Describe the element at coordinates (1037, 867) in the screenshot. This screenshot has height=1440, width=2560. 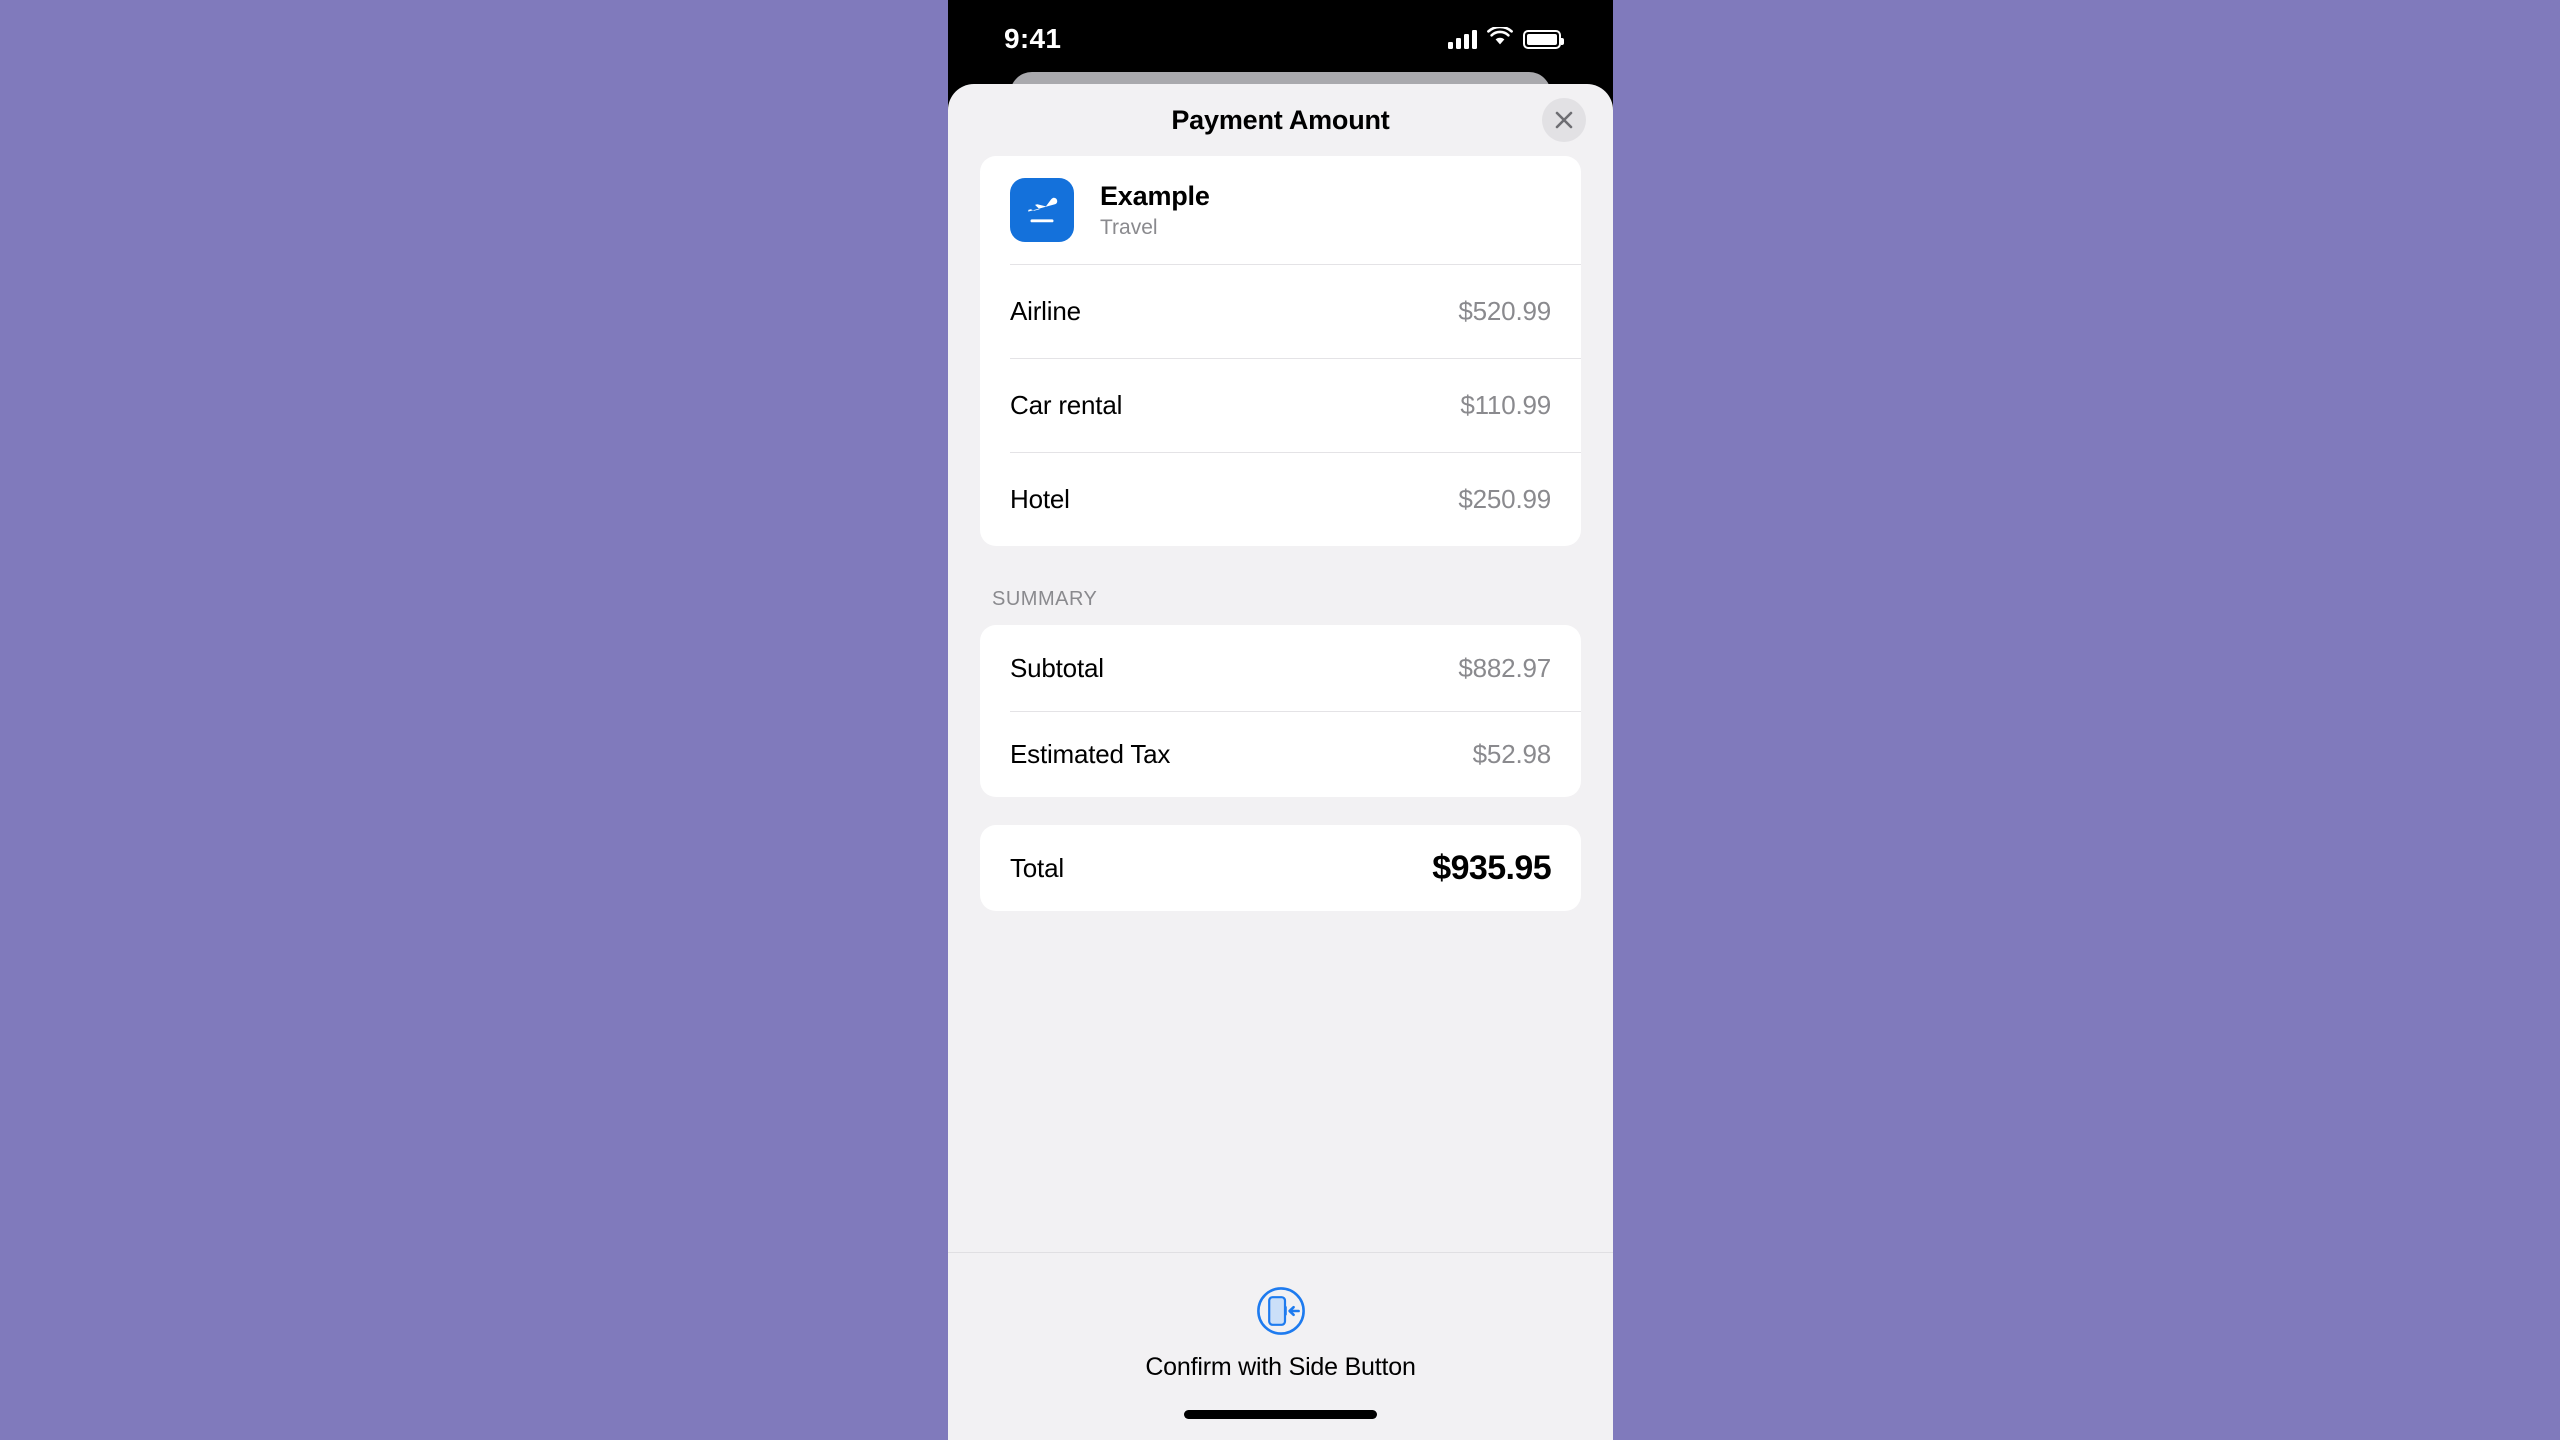
I see `total-label: Total` at that location.